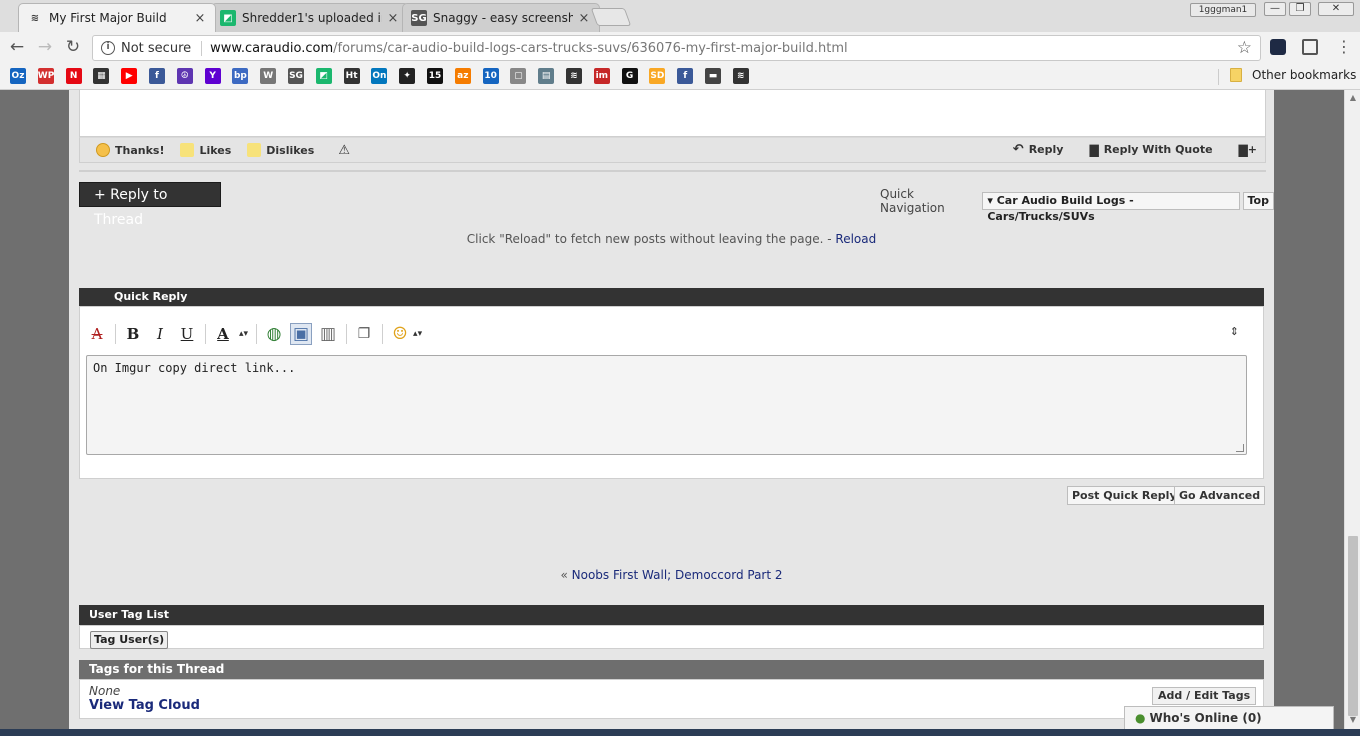 The image size is (1360, 736). Describe the element at coordinates (680, 732) in the screenshot. I see `os-taskbar` at that location.